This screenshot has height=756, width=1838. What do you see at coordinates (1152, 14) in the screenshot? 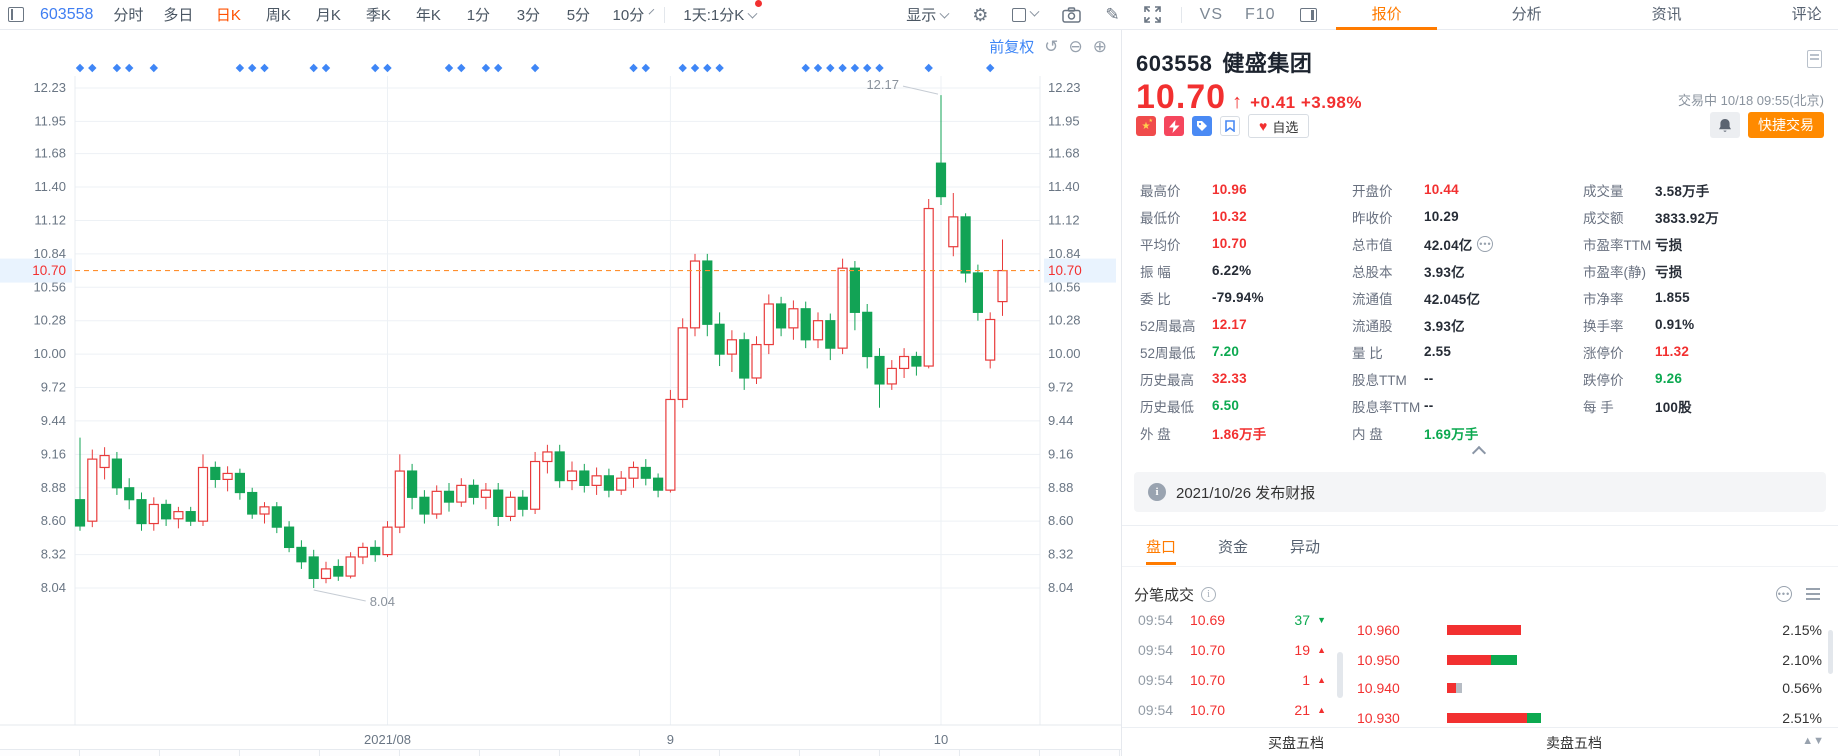
I see `fullscreen-icon` at bounding box center [1152, 14].